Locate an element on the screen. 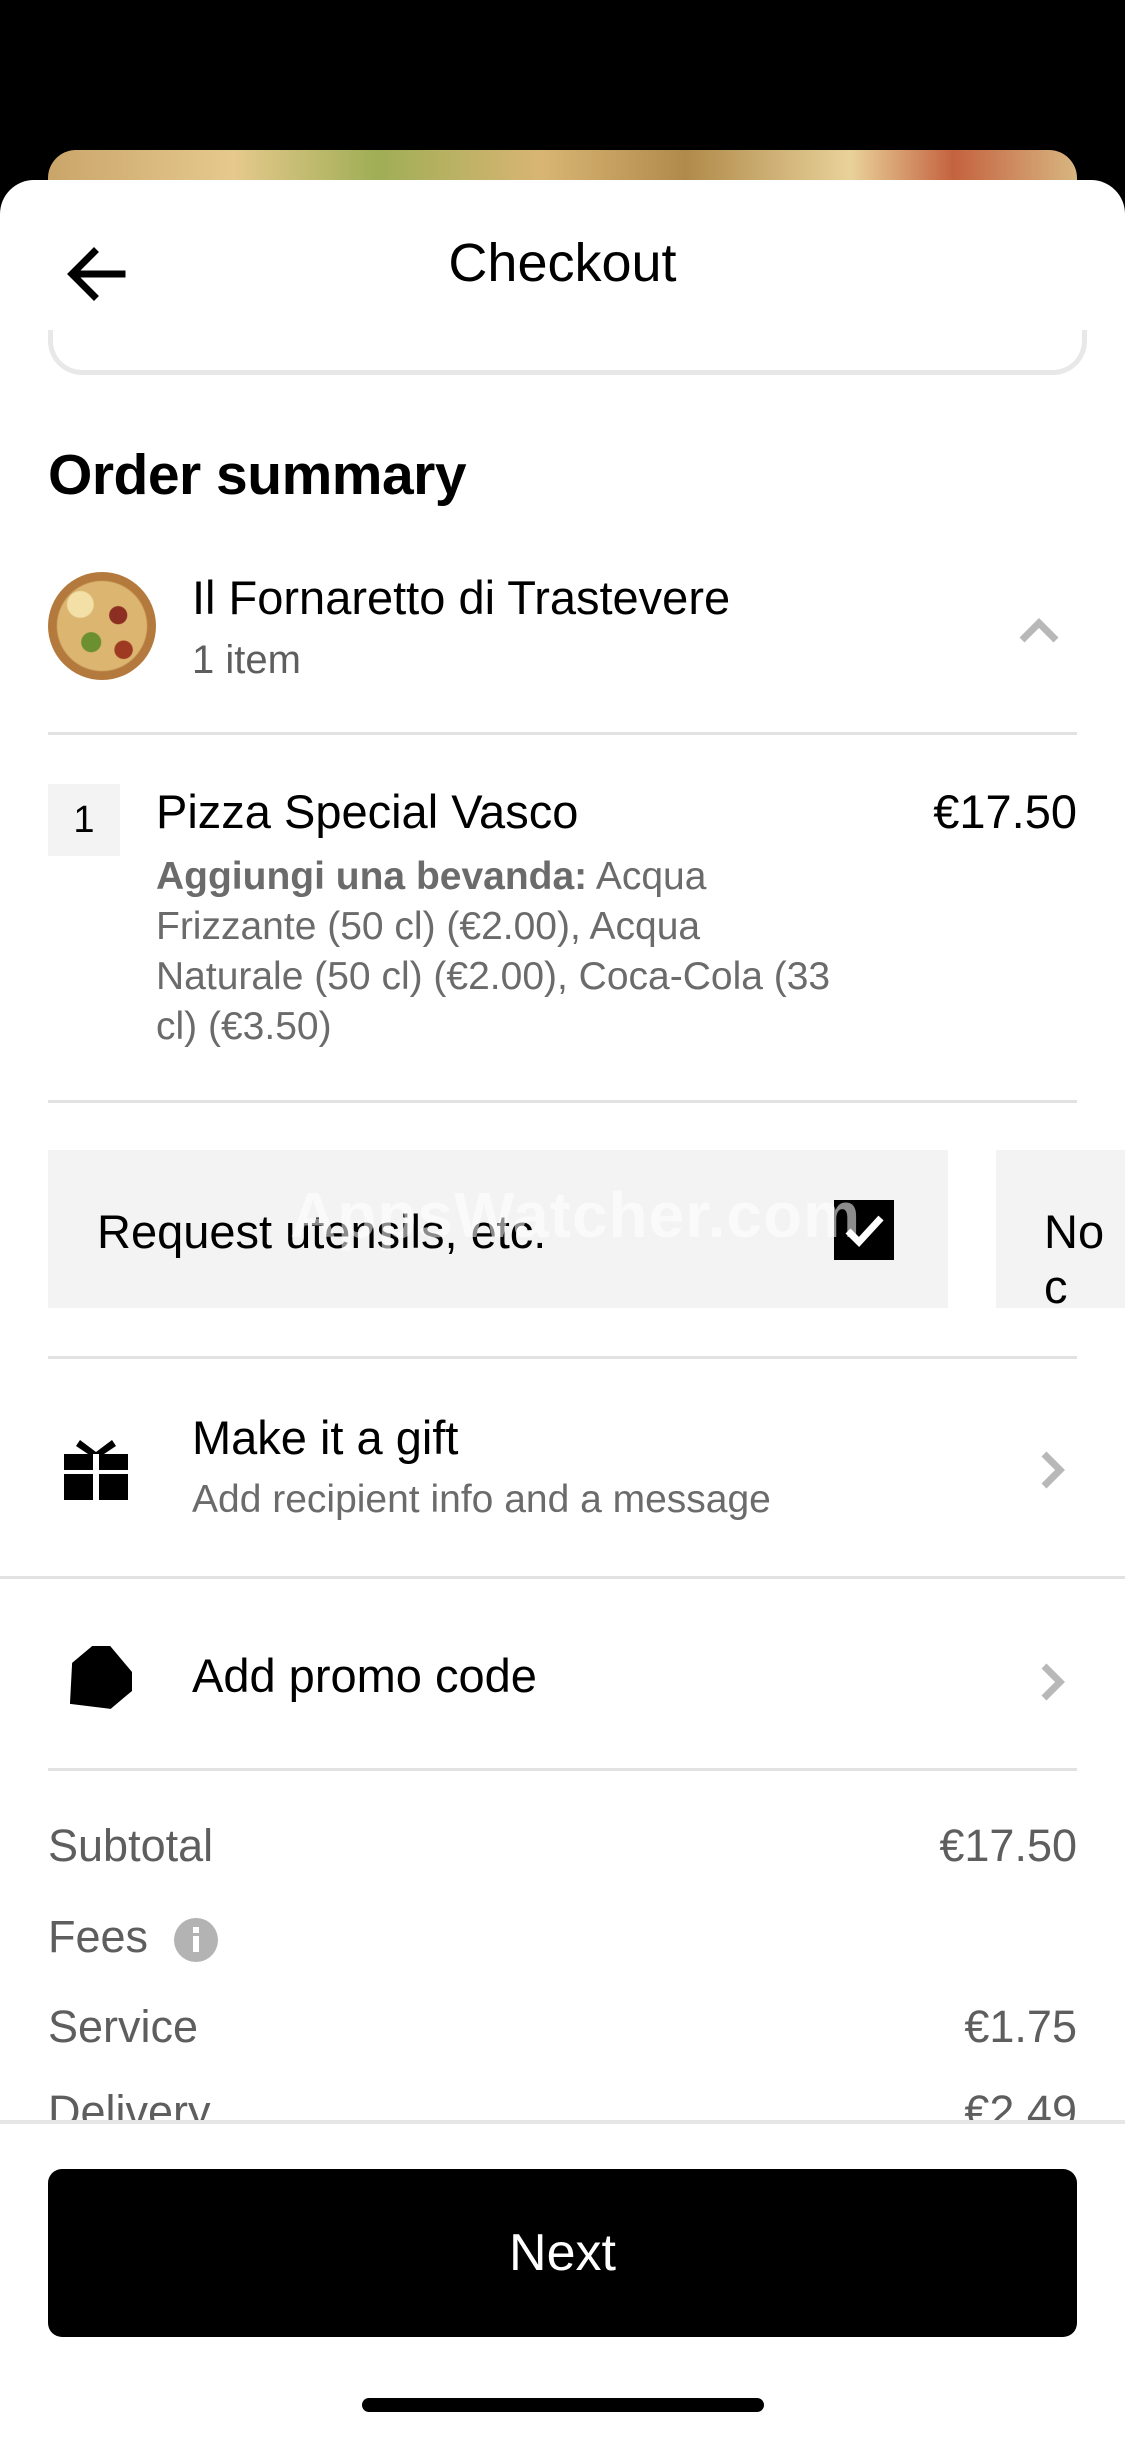 The width and height of the screenshot is (1125, 2440). service-label: Service is located at coordinates (123, 2026).